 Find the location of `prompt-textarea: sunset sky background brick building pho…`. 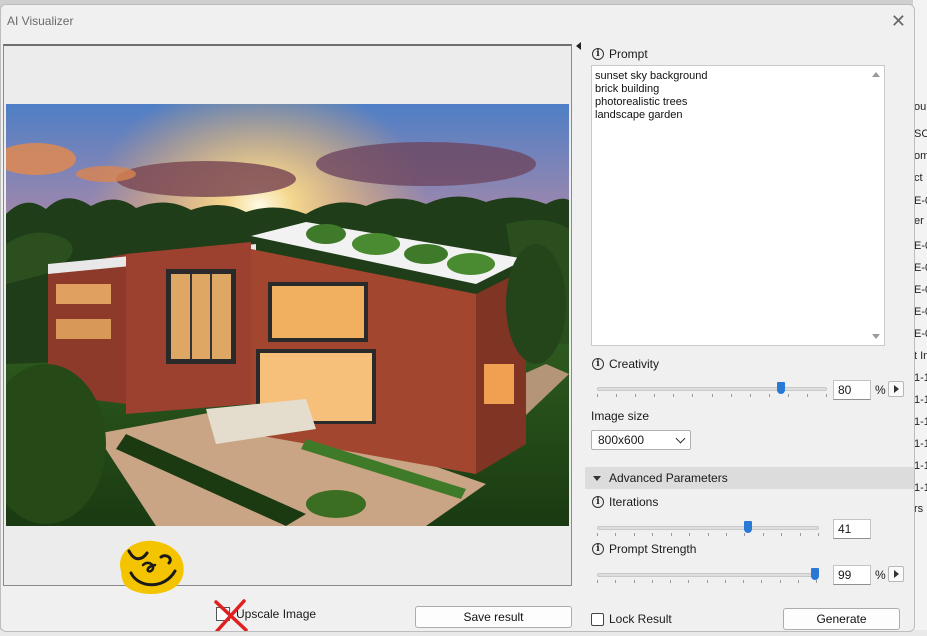

prompt-textarea: sunset sky background brick building pho… is located at coordinates (738, 205).